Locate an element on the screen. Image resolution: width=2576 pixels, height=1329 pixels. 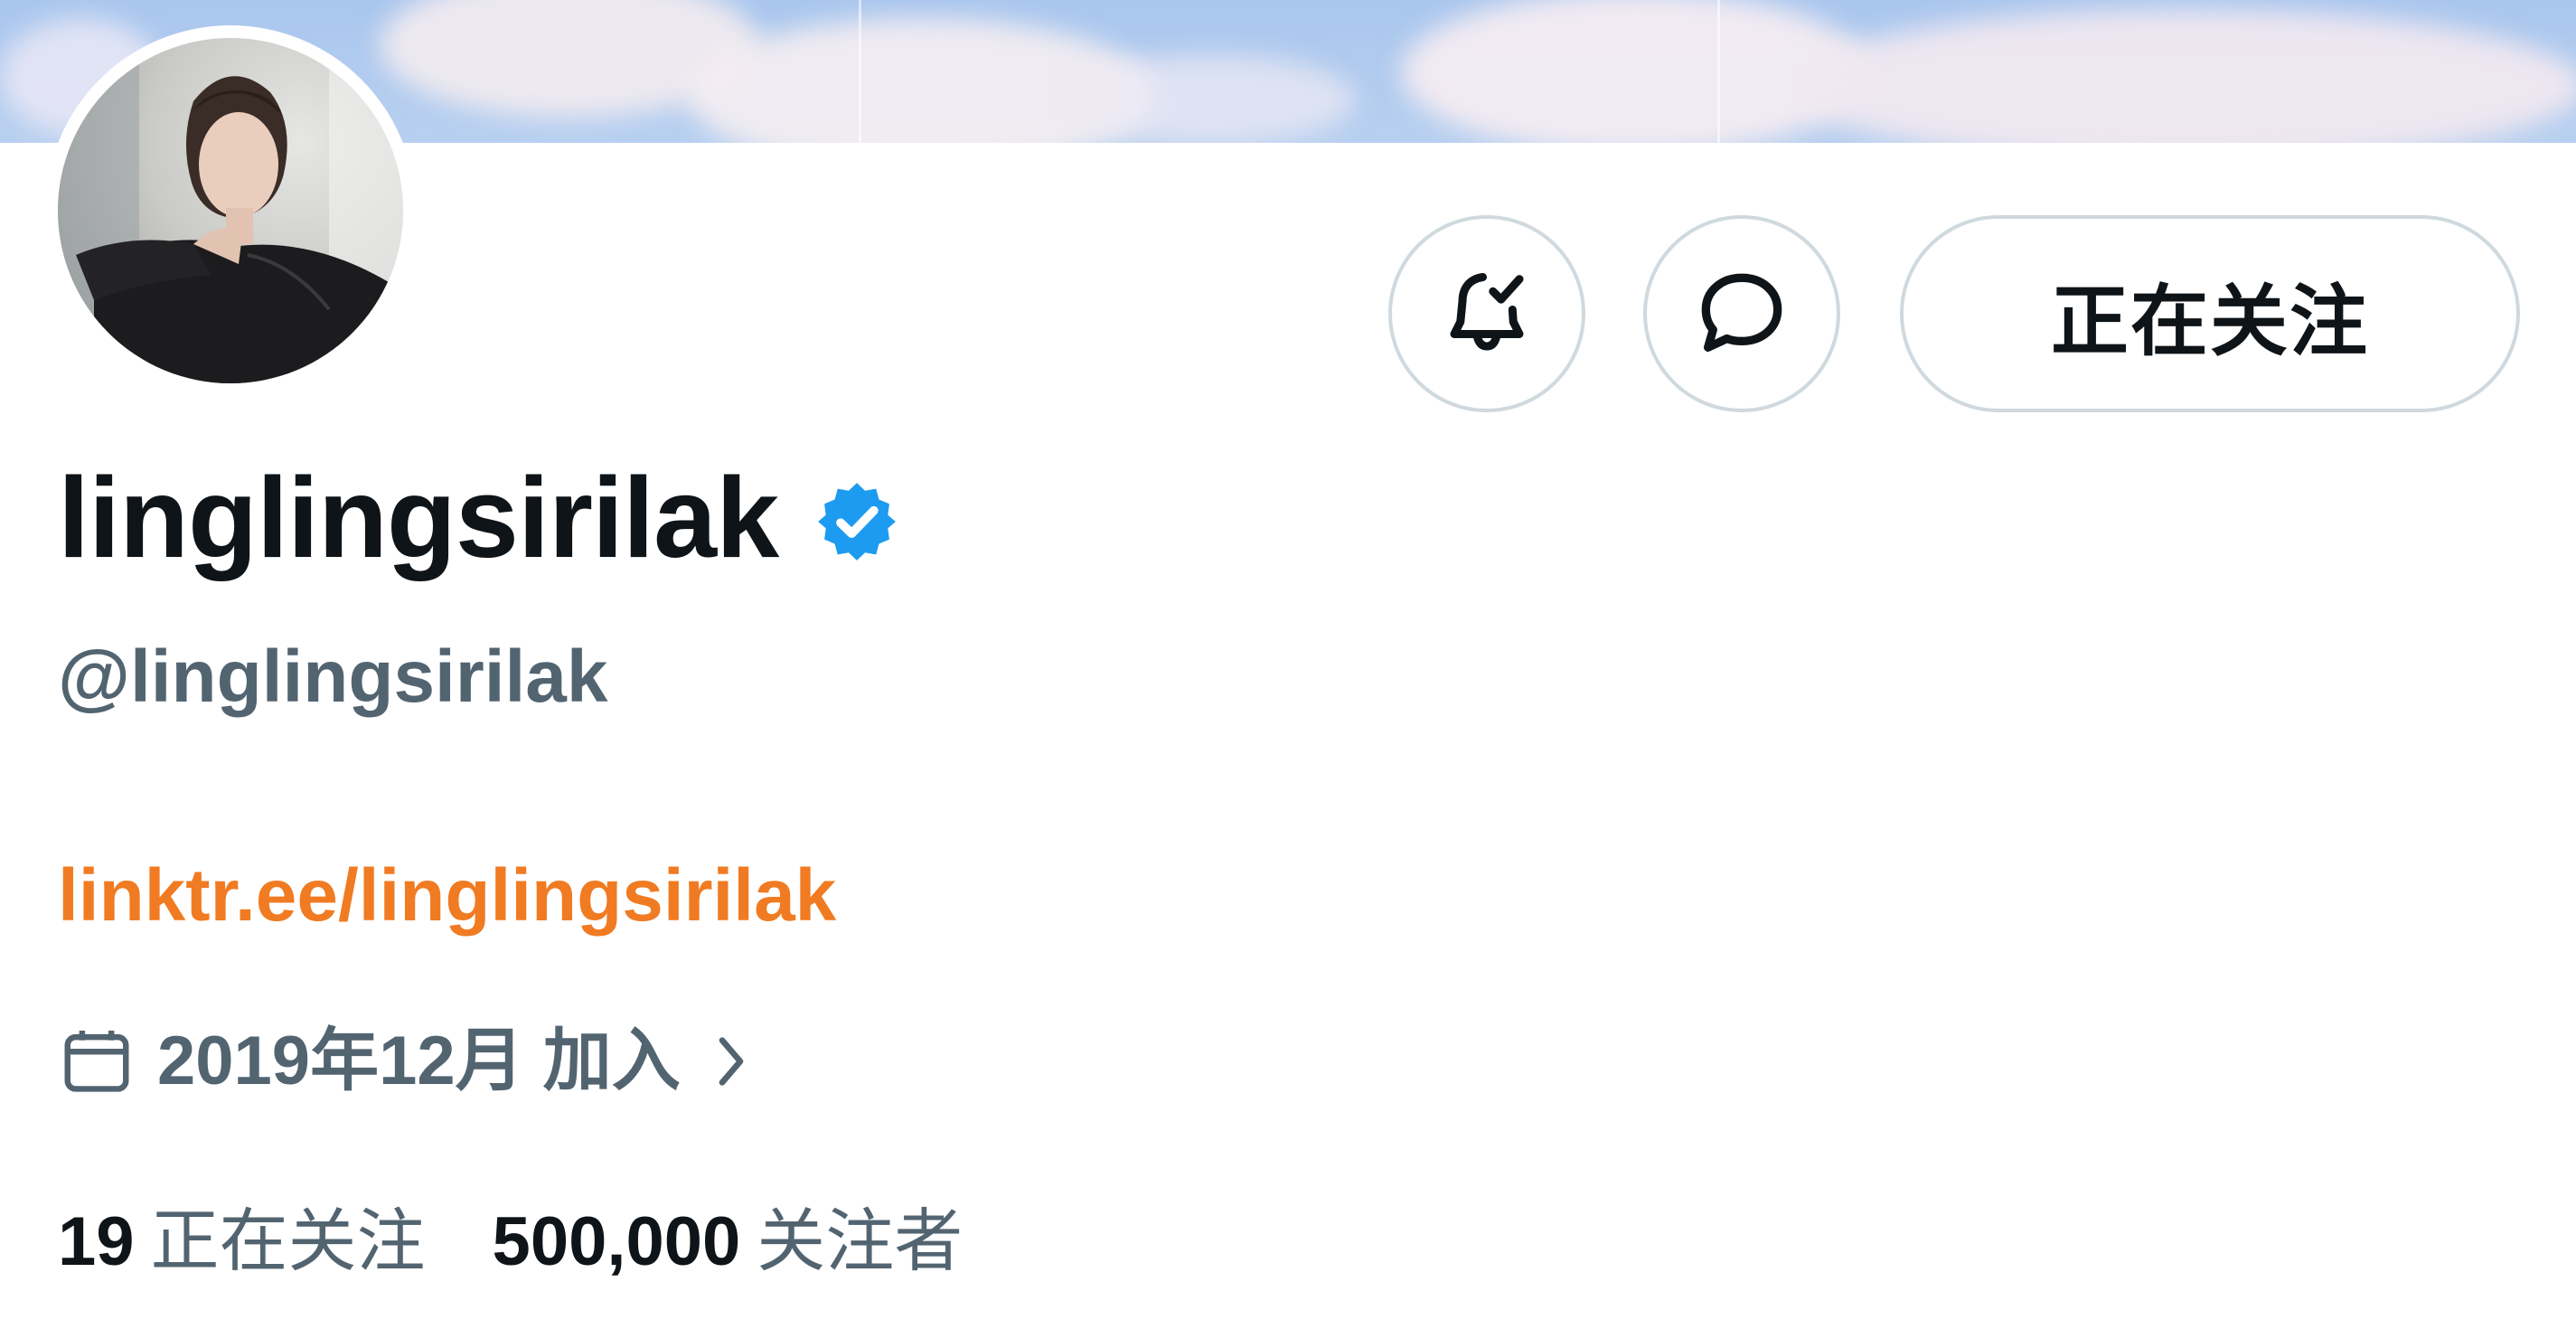
avatar-photo is located at coordinates (231, 210).